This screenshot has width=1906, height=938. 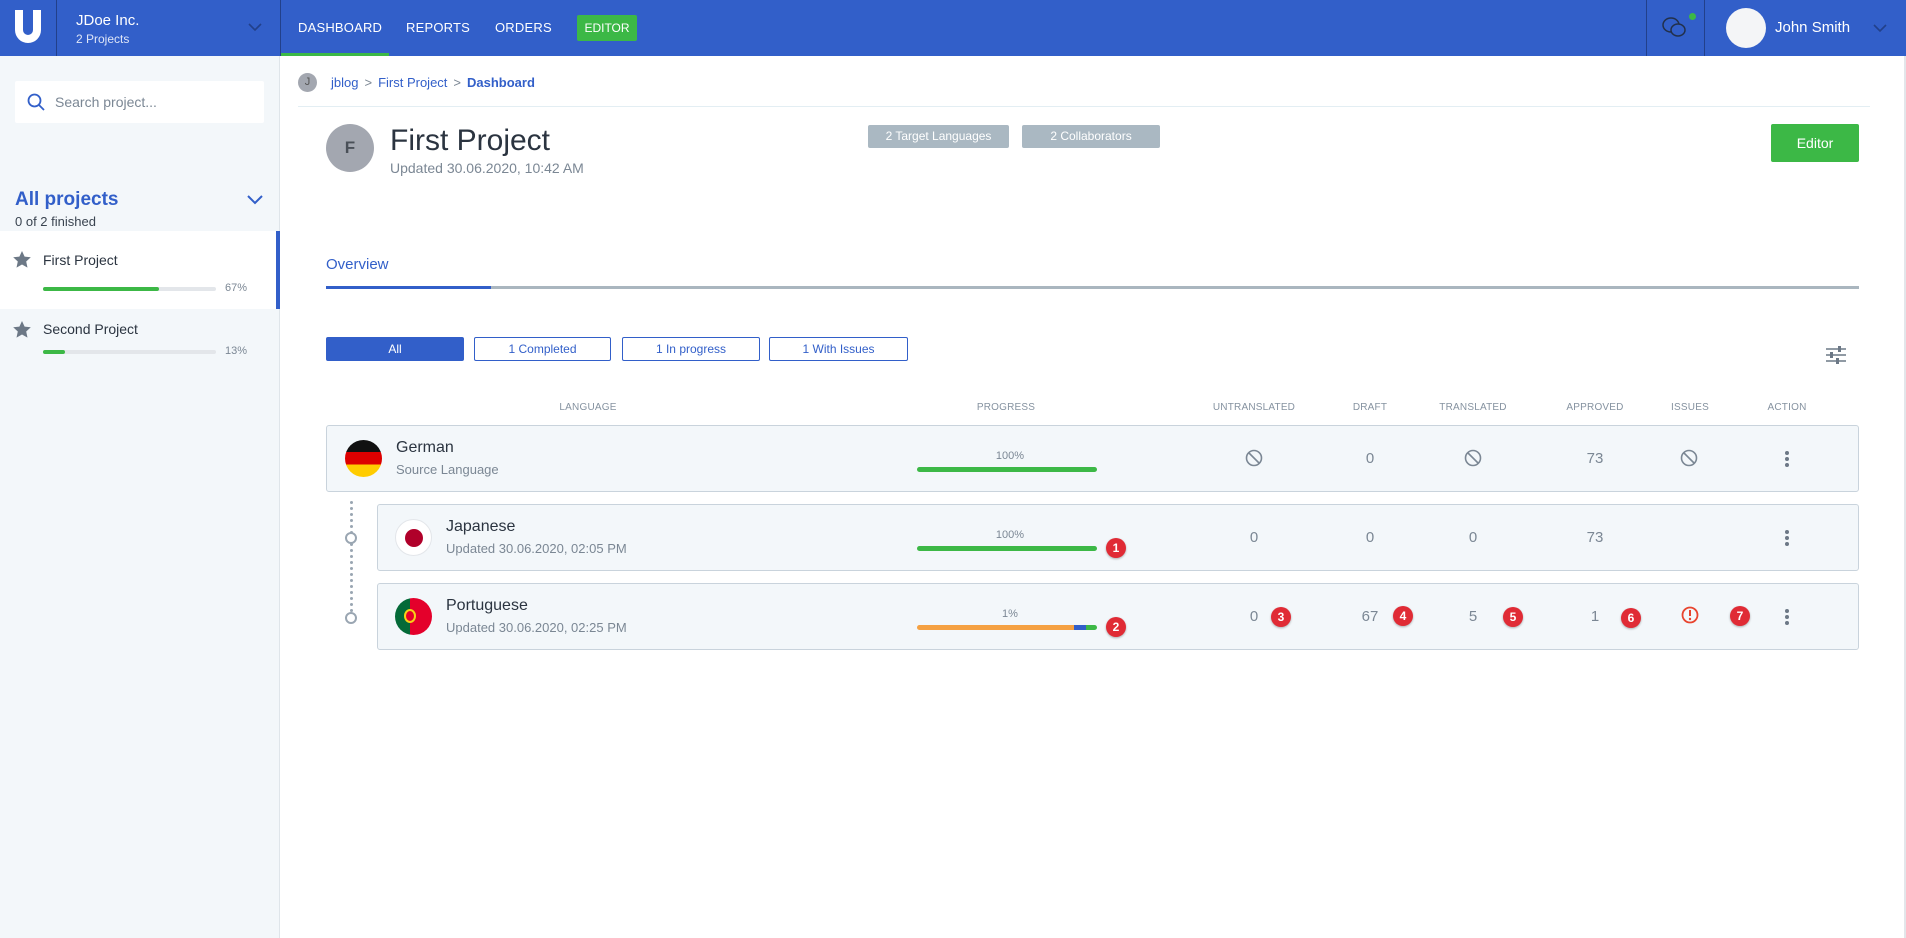 I want to click on translated-count: 0, so click(x=1473, y=537).